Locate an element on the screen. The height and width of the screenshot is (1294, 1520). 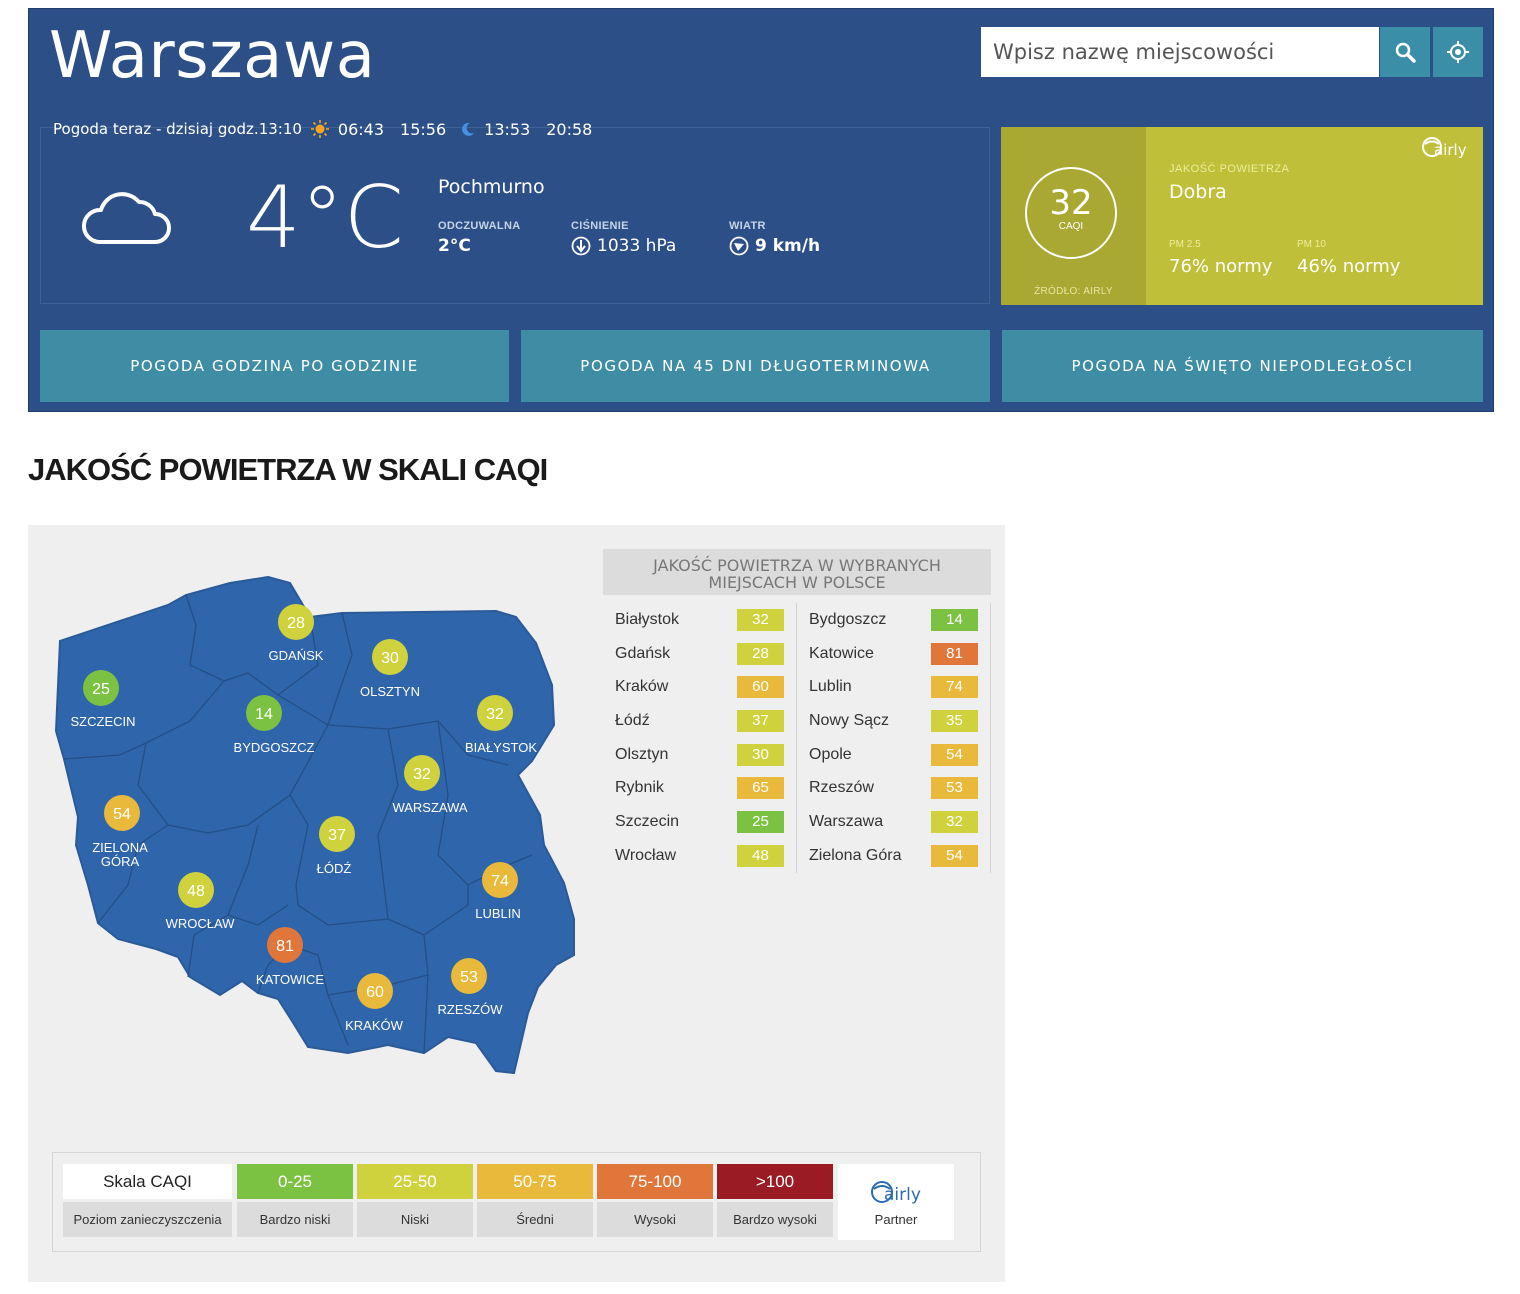
table-city-value: 32 is located at coordinates (954, 821).